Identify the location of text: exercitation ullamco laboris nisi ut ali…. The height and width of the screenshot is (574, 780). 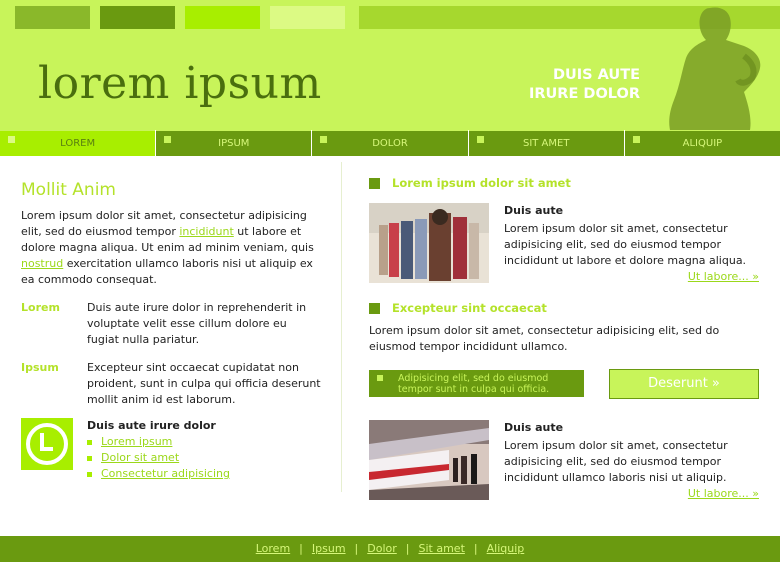
(167, 271).